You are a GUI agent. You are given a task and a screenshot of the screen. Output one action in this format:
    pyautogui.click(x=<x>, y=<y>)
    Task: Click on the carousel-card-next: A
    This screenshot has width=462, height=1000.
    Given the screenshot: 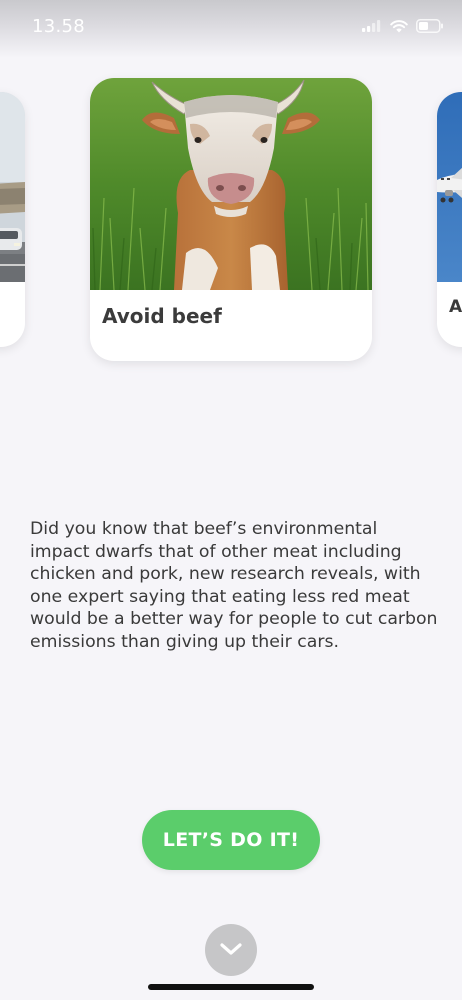 What is the action you would take?
    pyautogui.click(x=449, y=219)
    